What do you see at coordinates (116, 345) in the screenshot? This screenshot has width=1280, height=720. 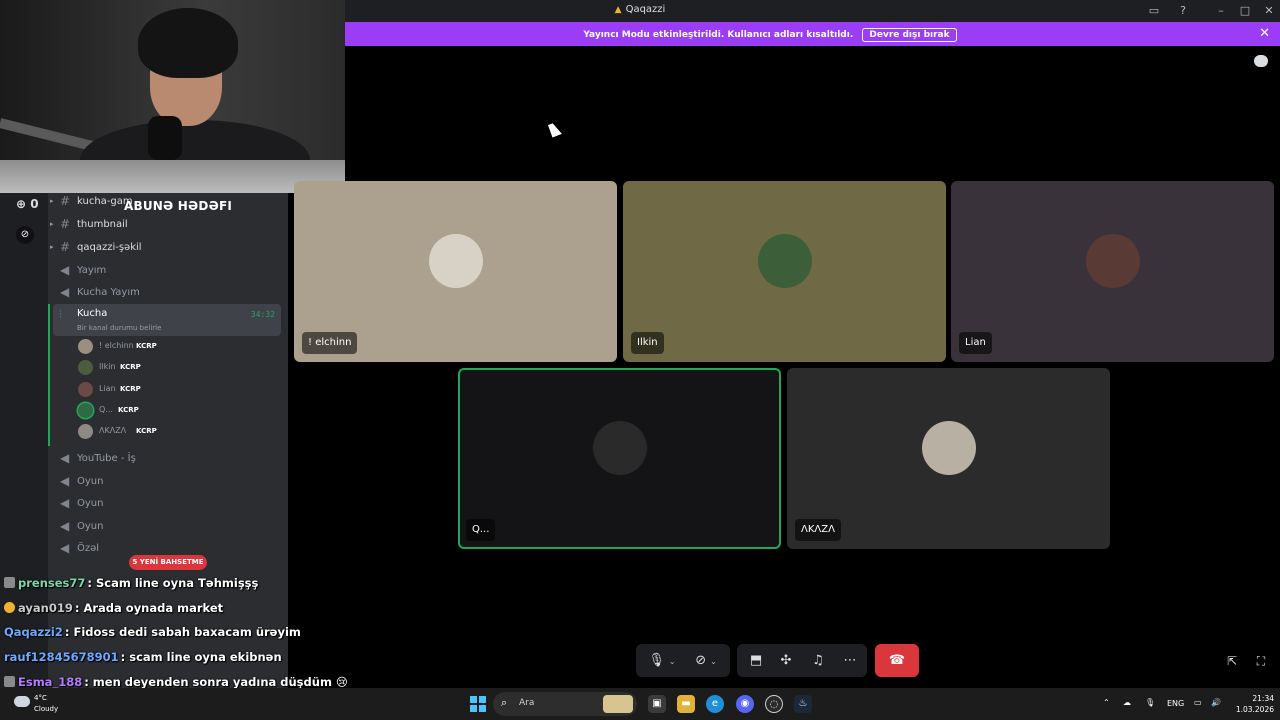 I see `voice-user-name: ! elchinn` at bounding box center [116, 345].